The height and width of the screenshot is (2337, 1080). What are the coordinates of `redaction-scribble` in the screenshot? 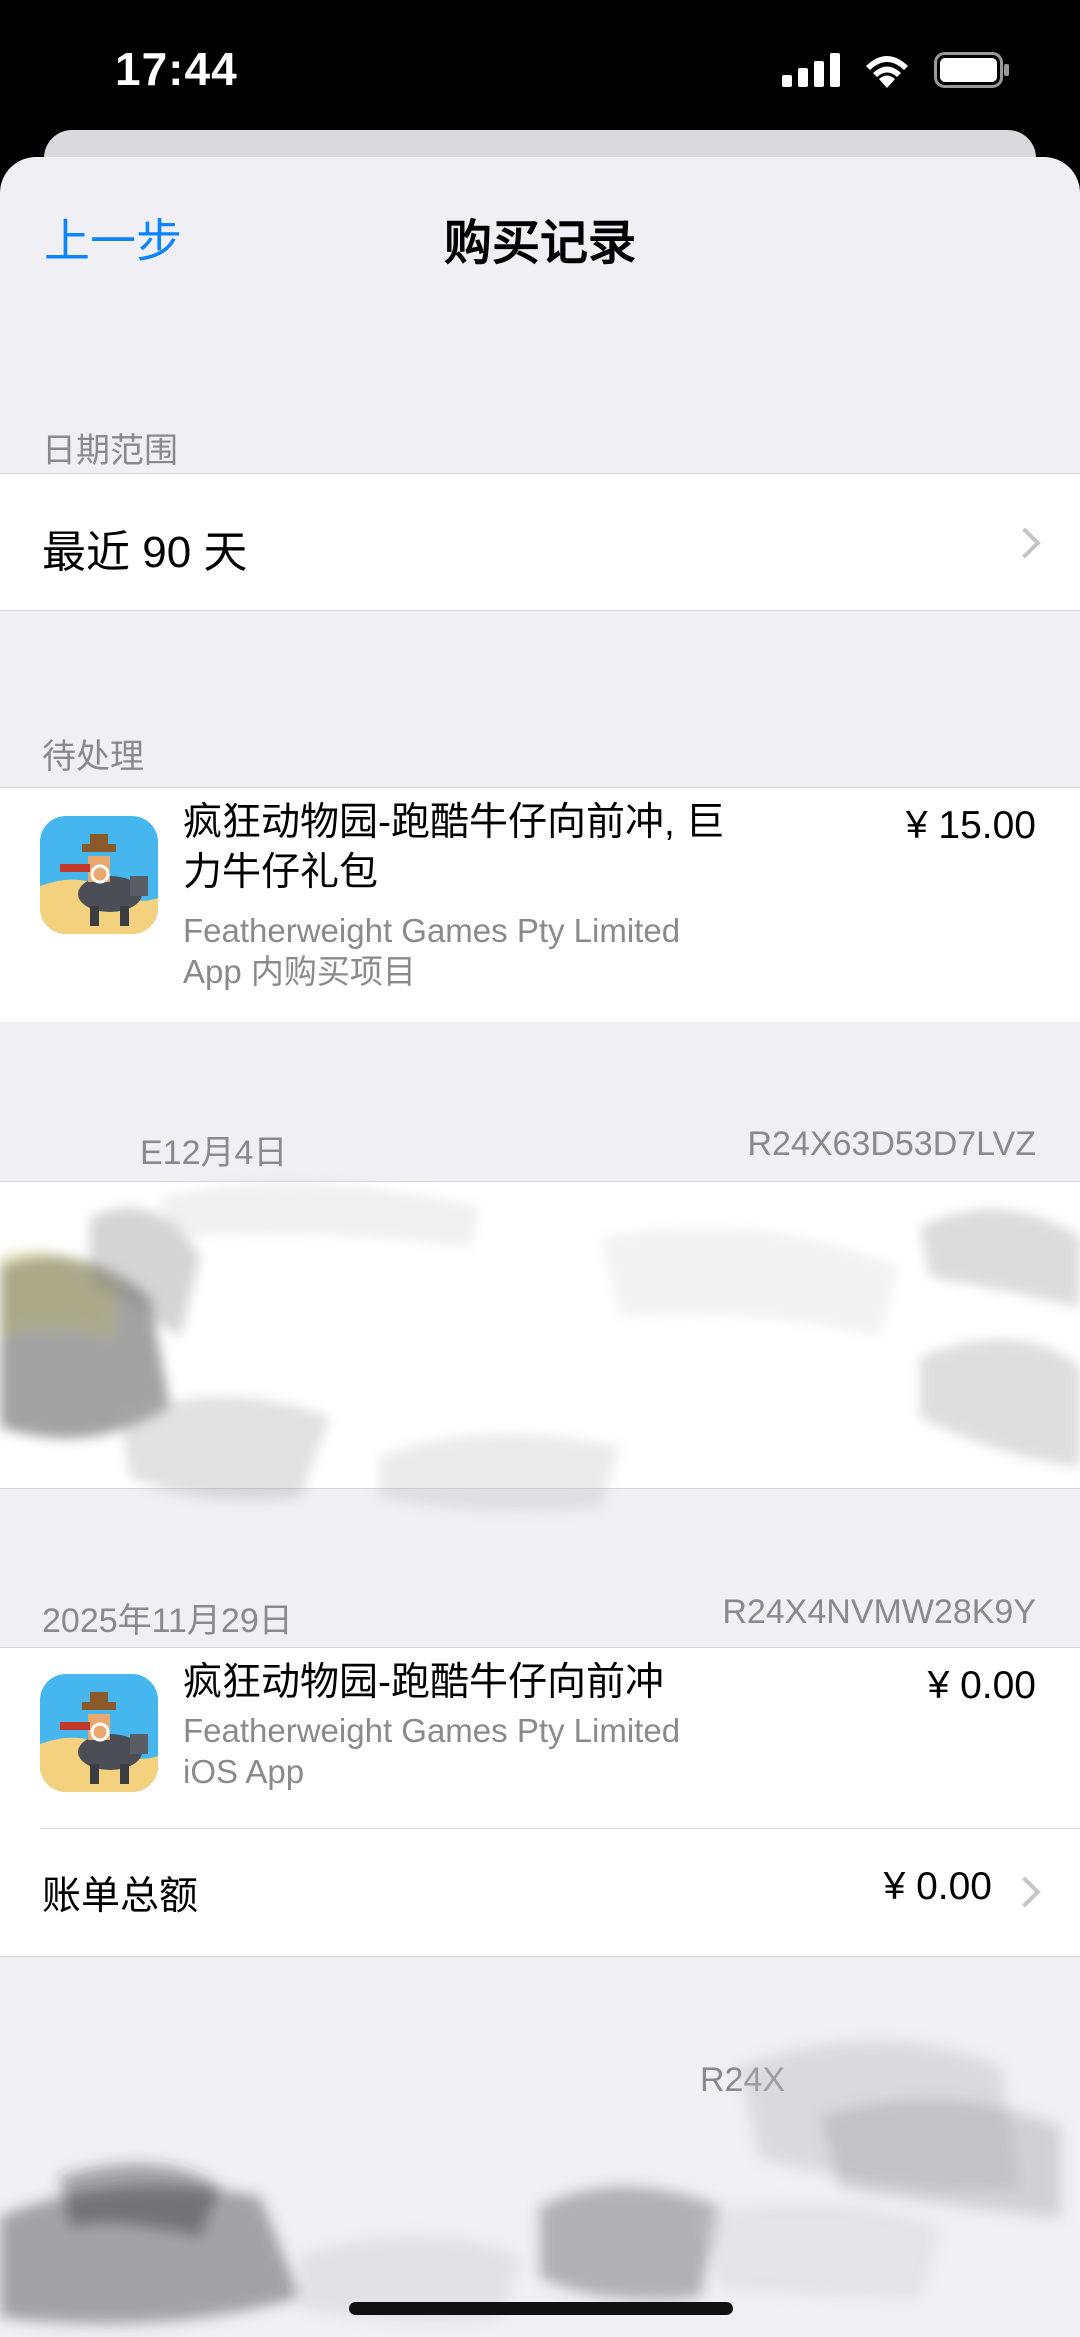 It's located at (530, 2183).